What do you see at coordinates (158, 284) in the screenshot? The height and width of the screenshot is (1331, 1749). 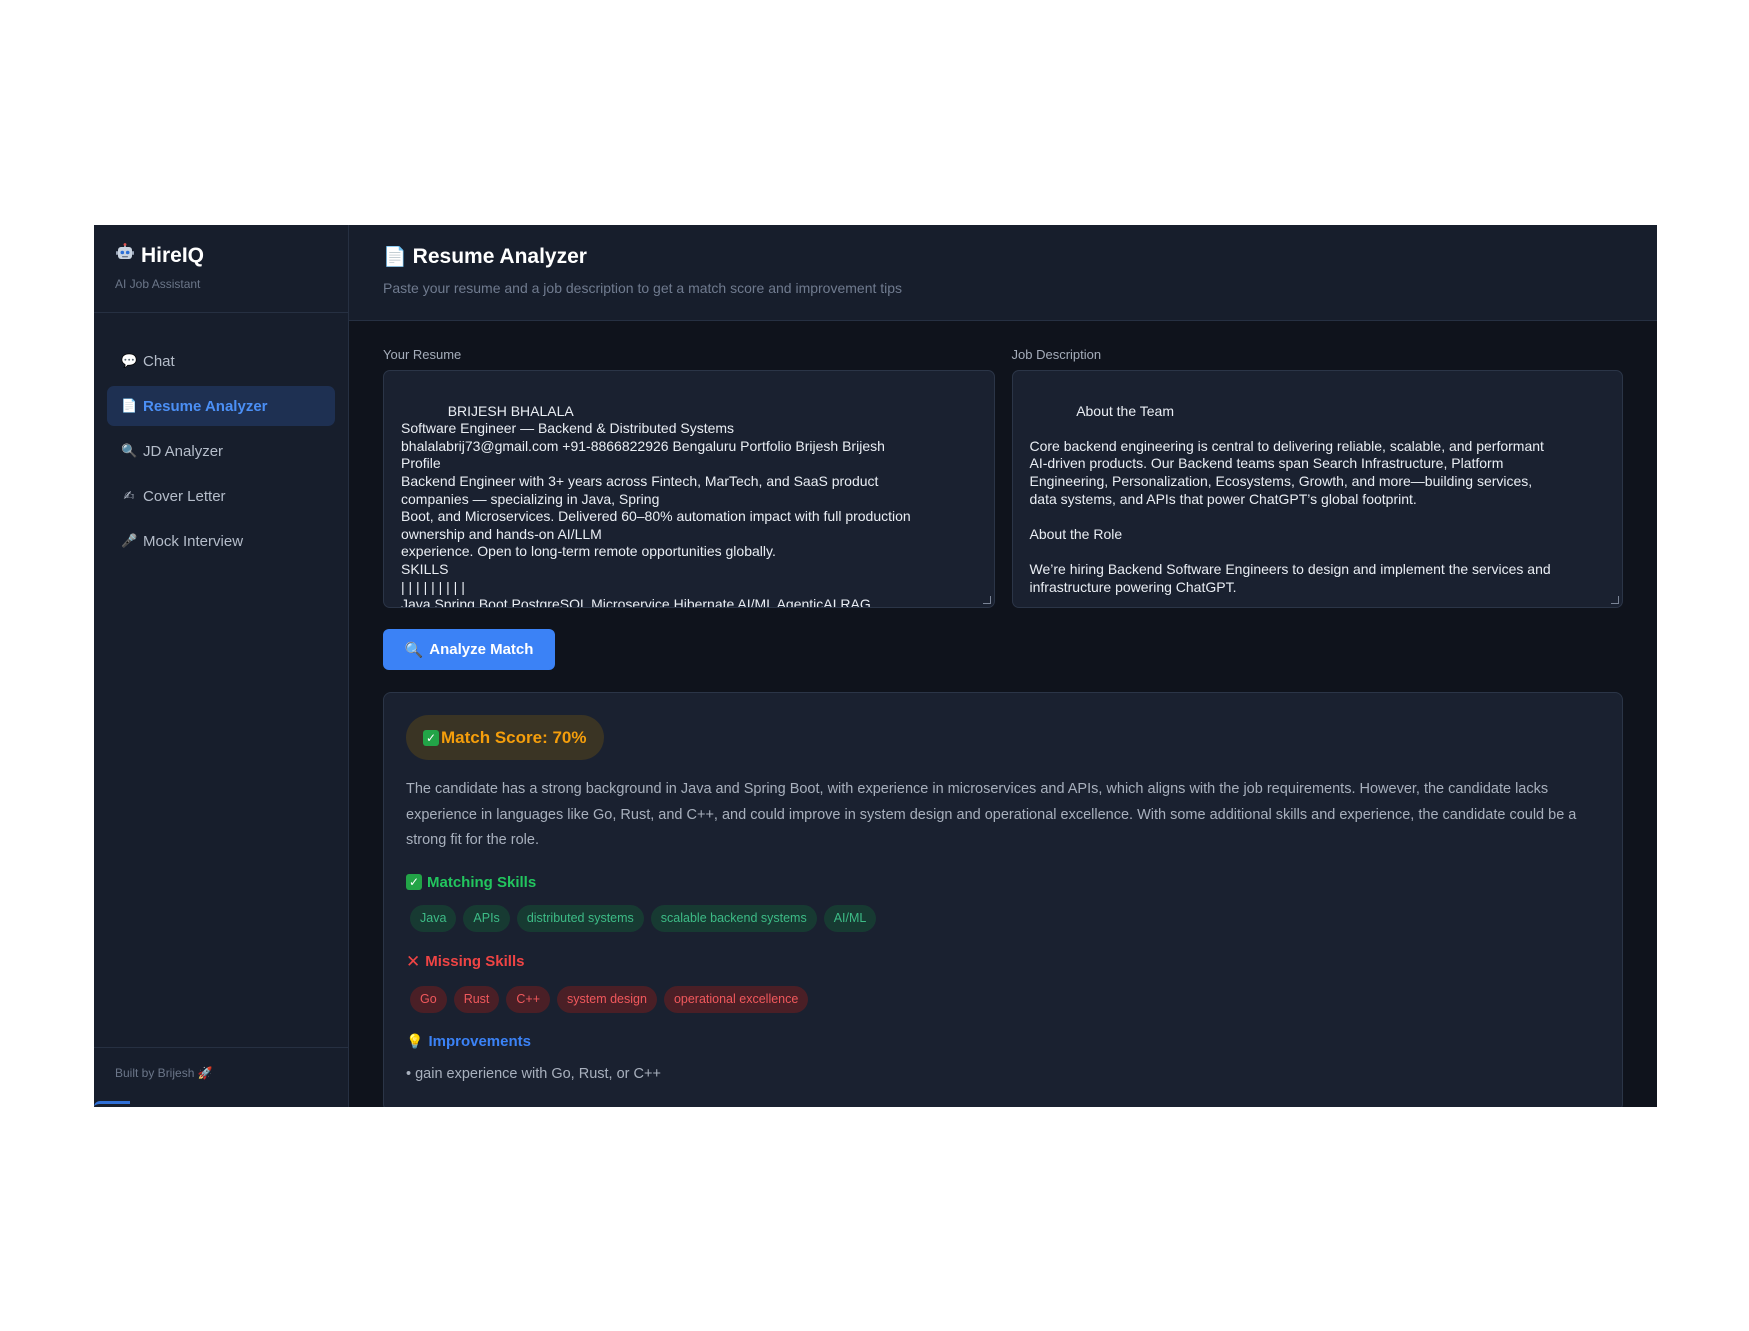 I see `brand-subtitle: AI Job Assistant` at bounding box center [158, 284].